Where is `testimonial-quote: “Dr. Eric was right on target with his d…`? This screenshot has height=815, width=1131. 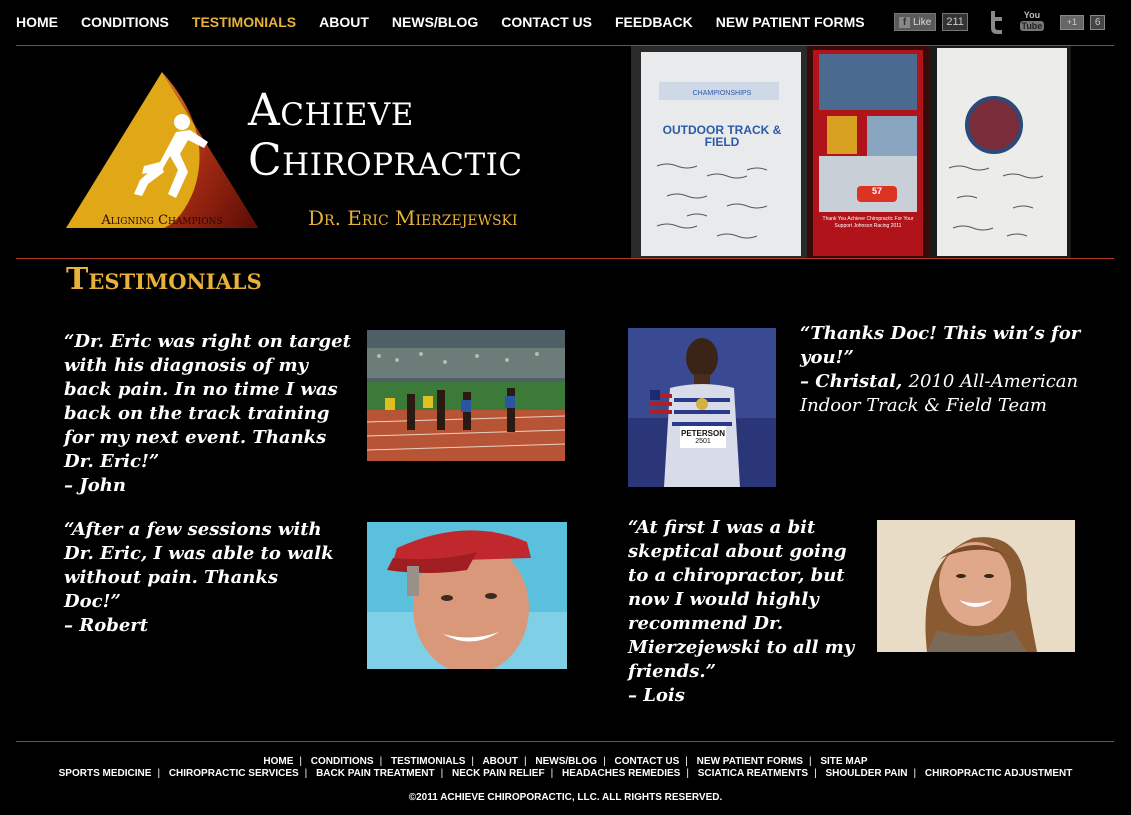
testimonial-quote: “Dr. Eric was right on target with his d… is located at coordinates (207, 401).